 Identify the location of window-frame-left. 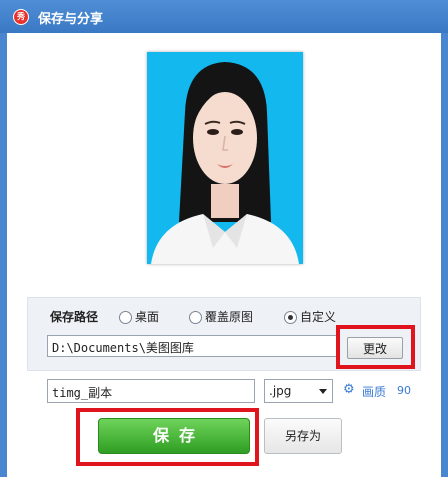
(3, 255).